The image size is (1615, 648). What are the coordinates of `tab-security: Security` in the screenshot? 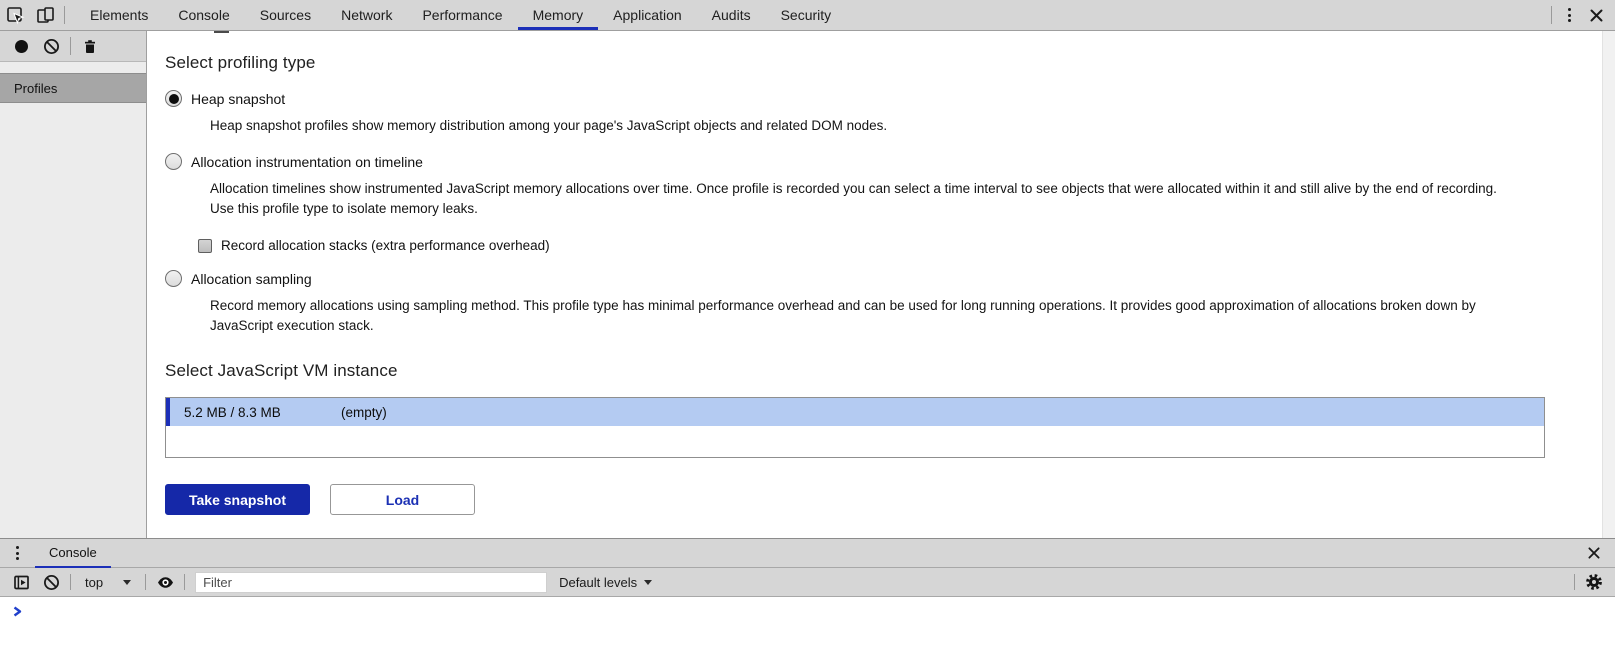 It's located at (806, 15).